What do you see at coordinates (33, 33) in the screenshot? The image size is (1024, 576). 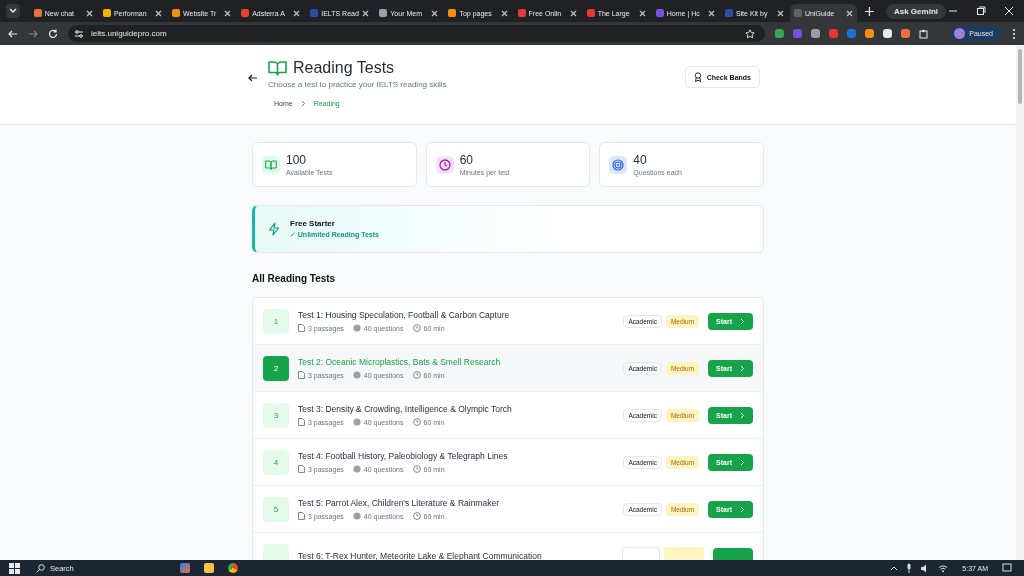 I see `forward-icon` at bounding box center [33, 33].